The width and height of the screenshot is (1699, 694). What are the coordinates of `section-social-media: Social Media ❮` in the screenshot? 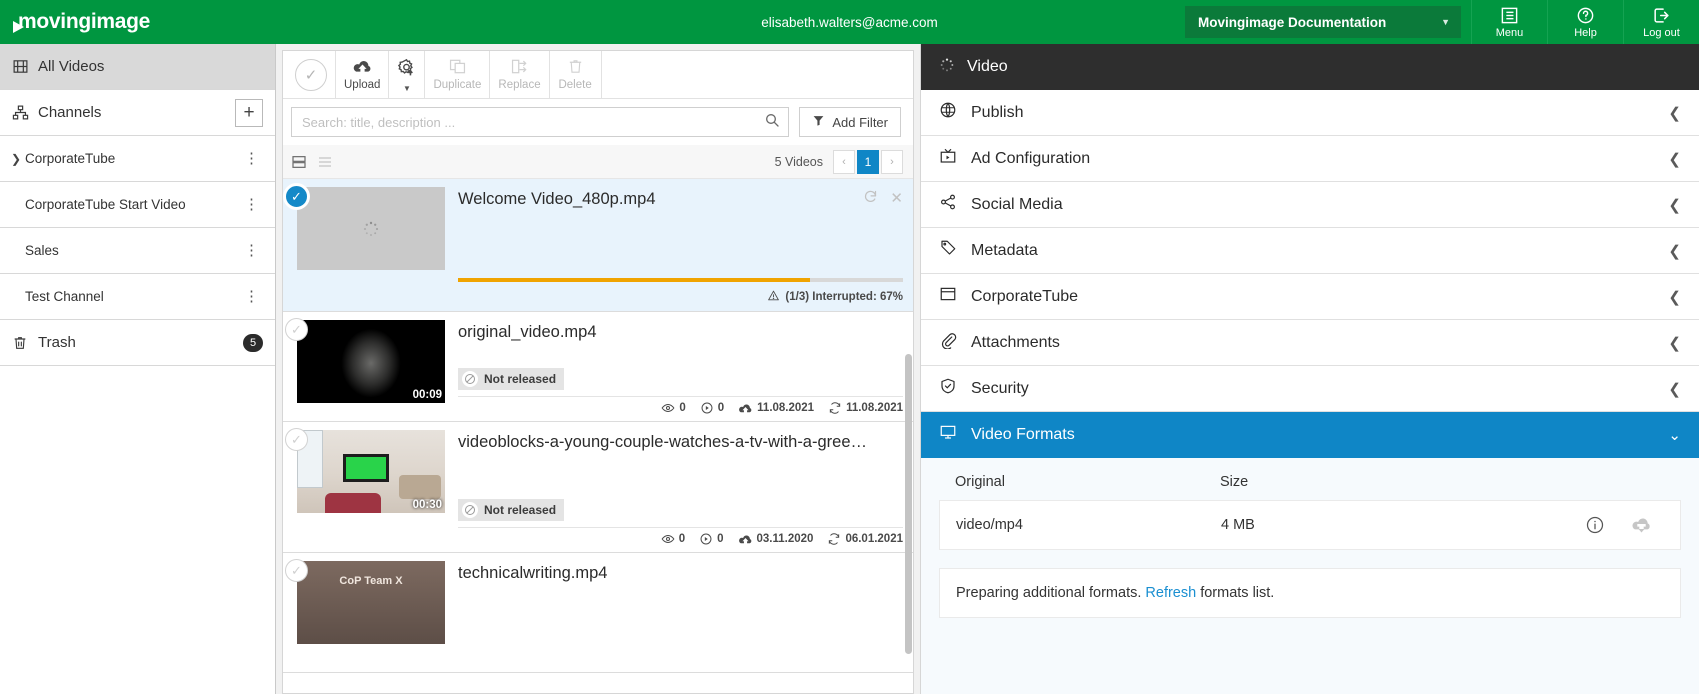 It's located at (1310, 205).